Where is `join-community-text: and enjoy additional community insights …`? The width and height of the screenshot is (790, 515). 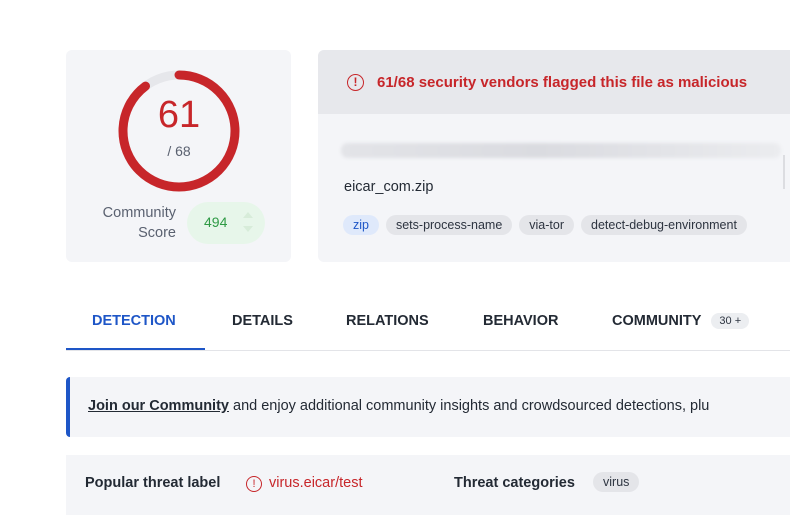 join-community-text: and enjoy additional community insights … is located at coordinates (469, 406).